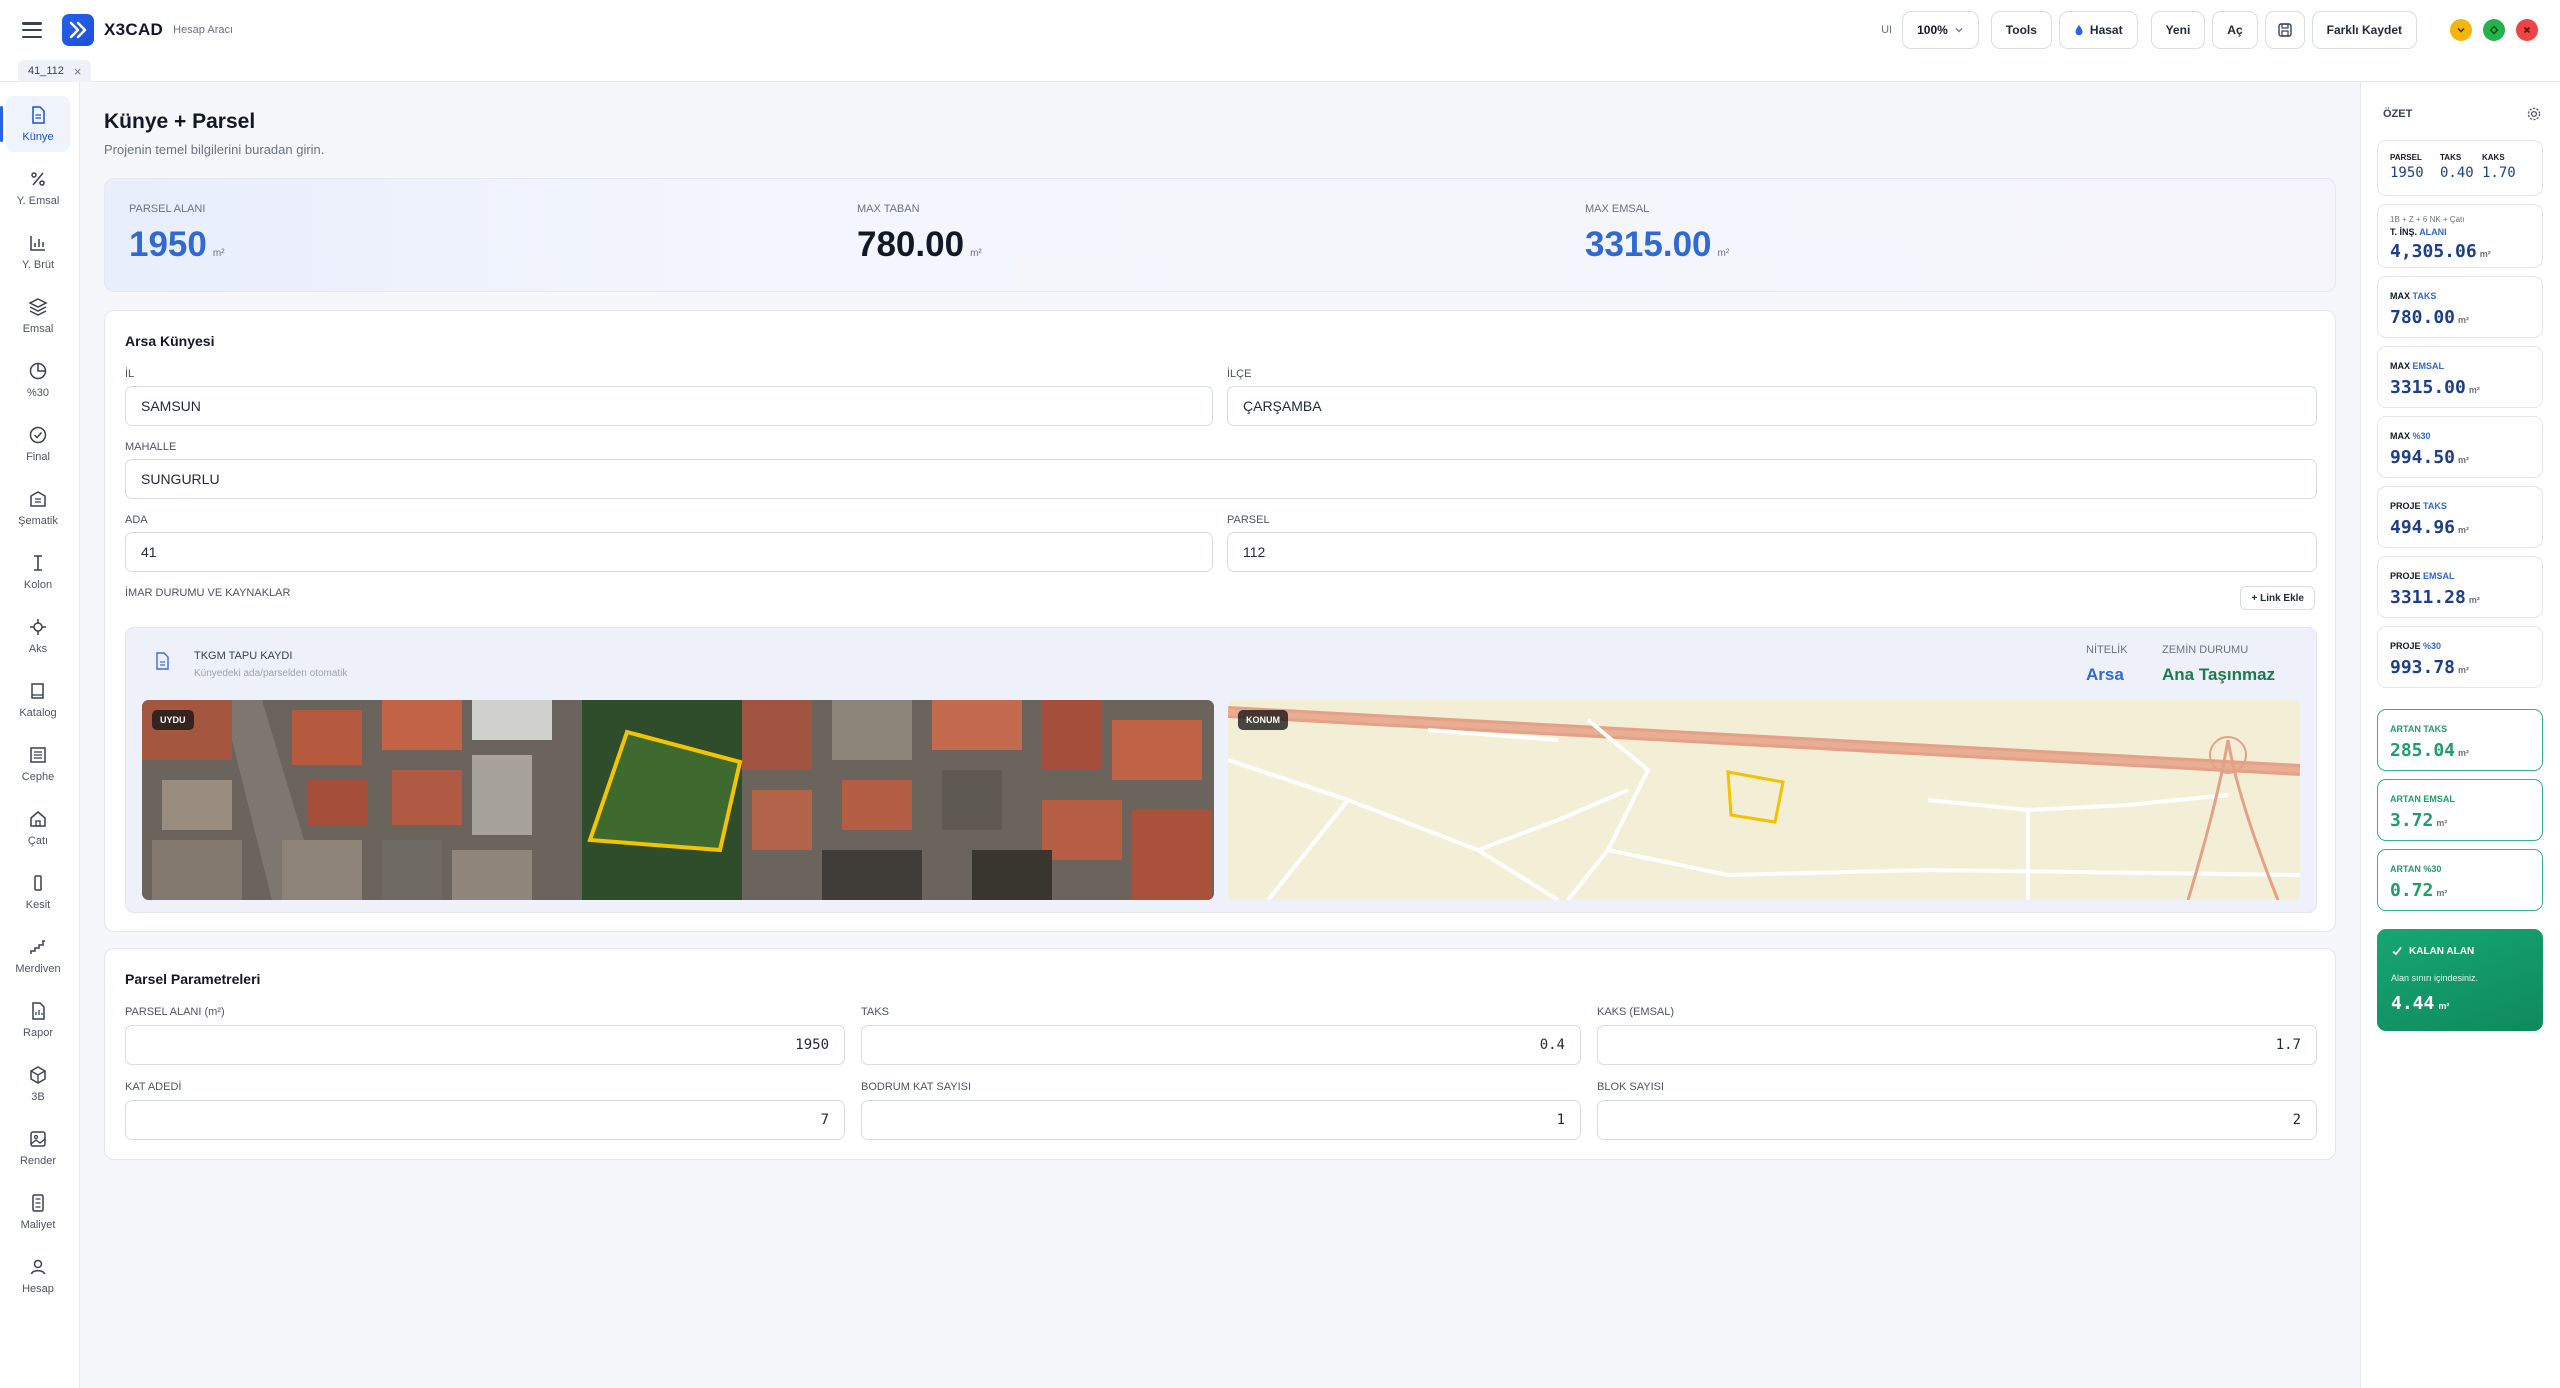 This screenshot has width=2560, height=1388. I want to click on nav-item-kolon: Kolon, so click(38, 572).